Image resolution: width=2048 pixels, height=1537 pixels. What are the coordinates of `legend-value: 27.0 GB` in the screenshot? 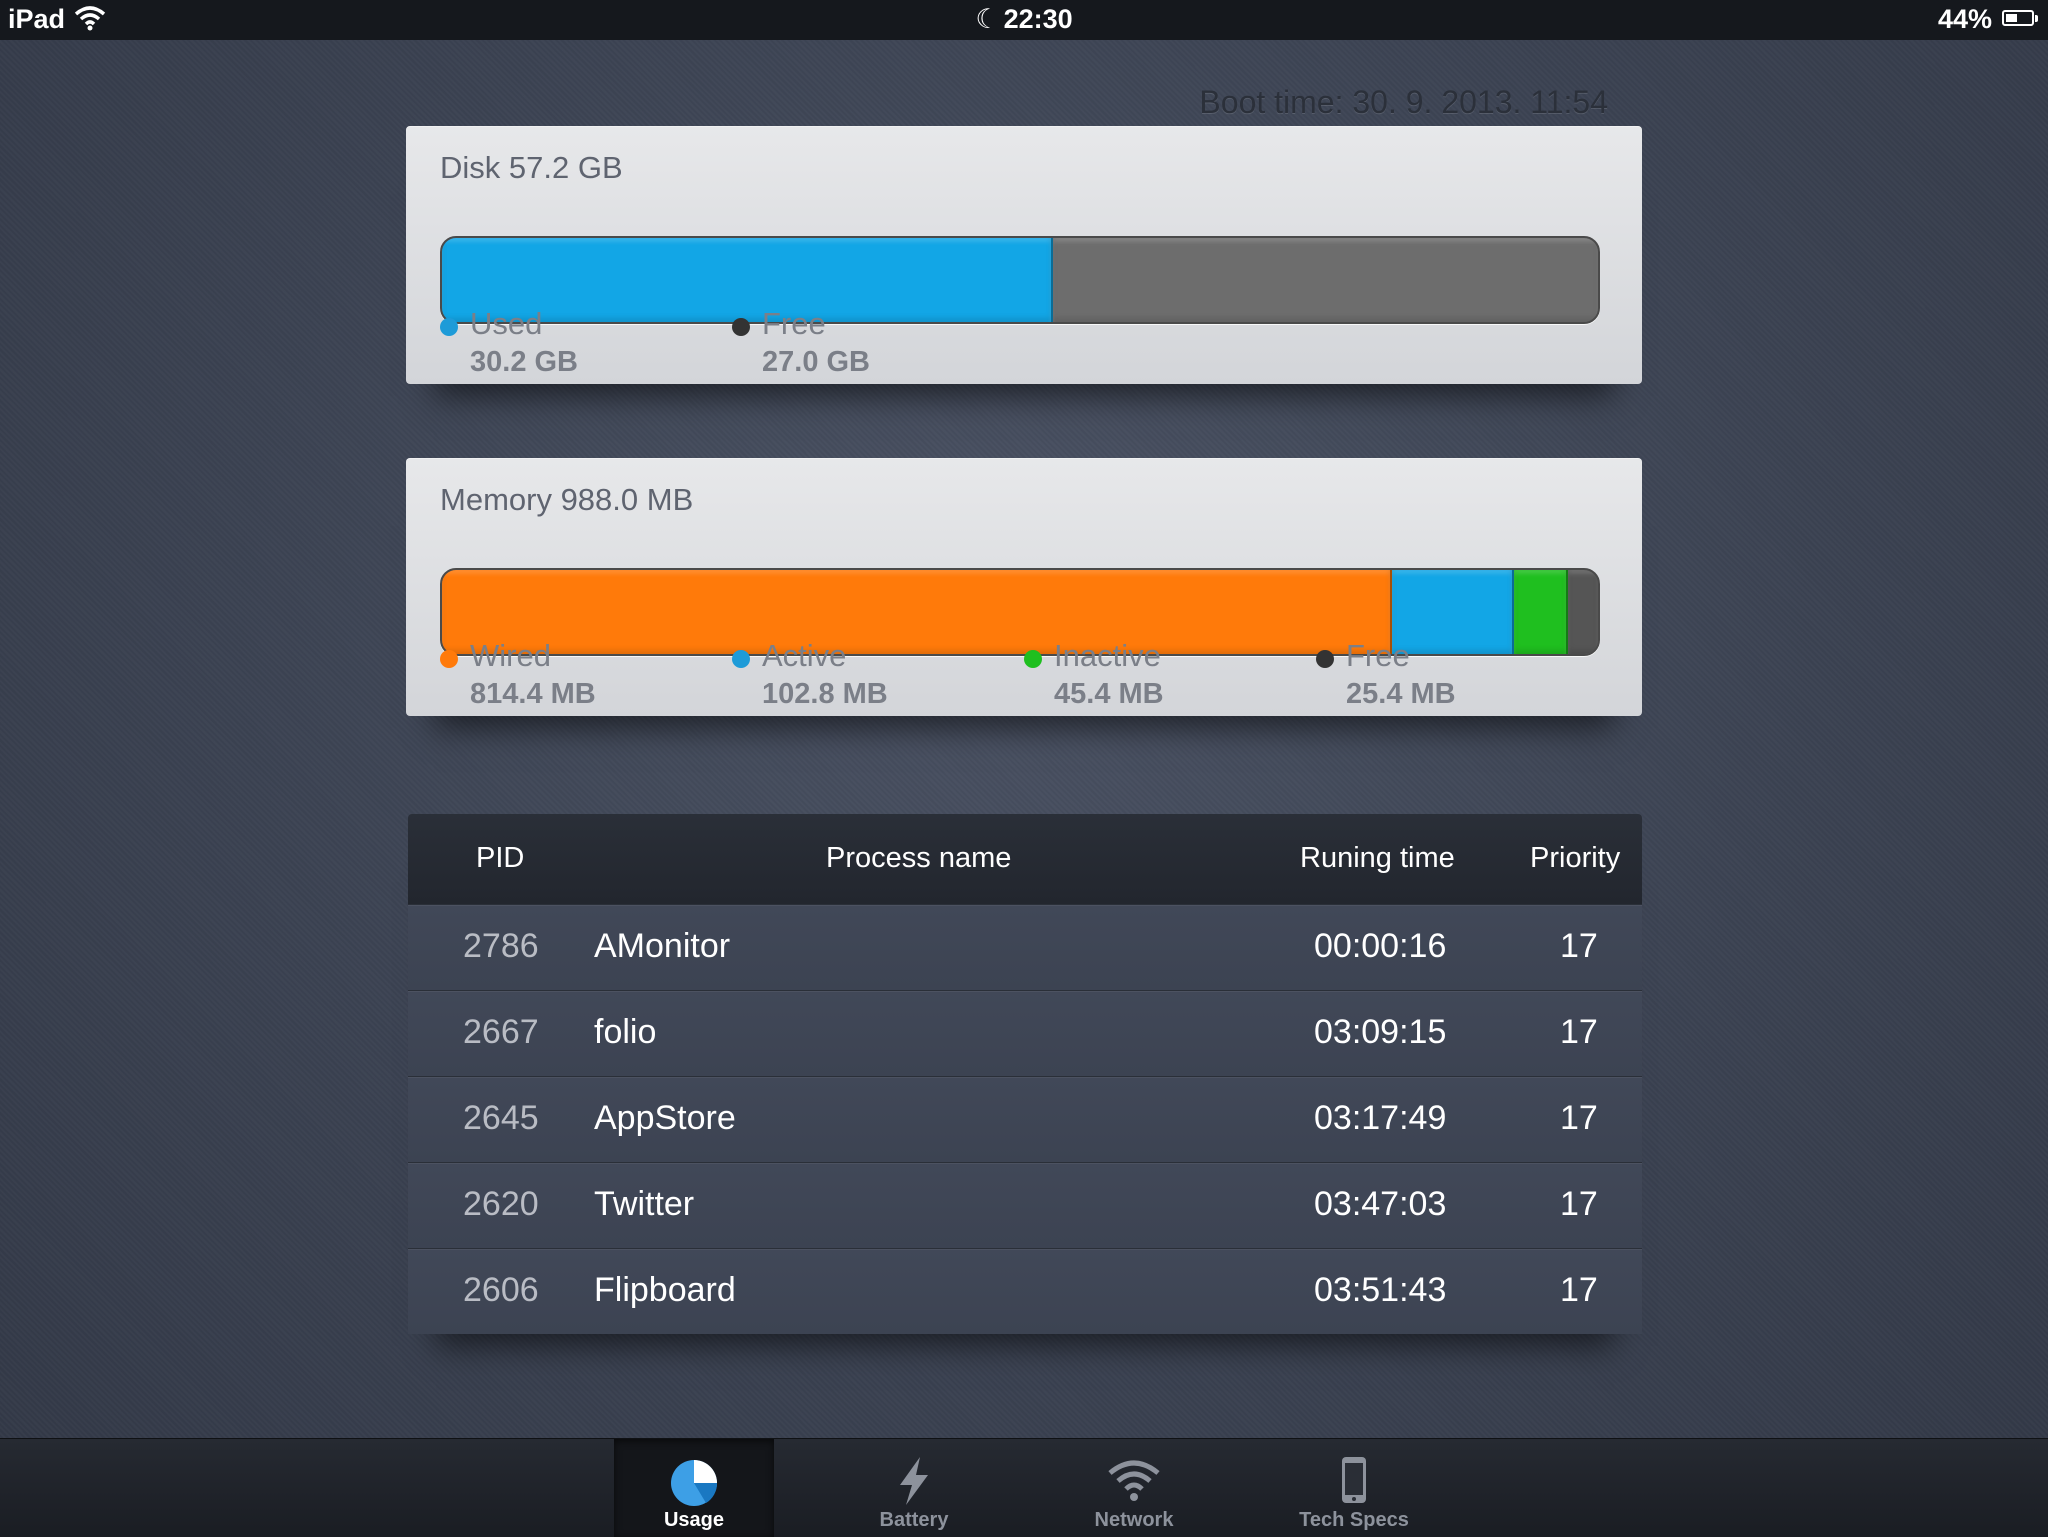 It's located at (816, 362).